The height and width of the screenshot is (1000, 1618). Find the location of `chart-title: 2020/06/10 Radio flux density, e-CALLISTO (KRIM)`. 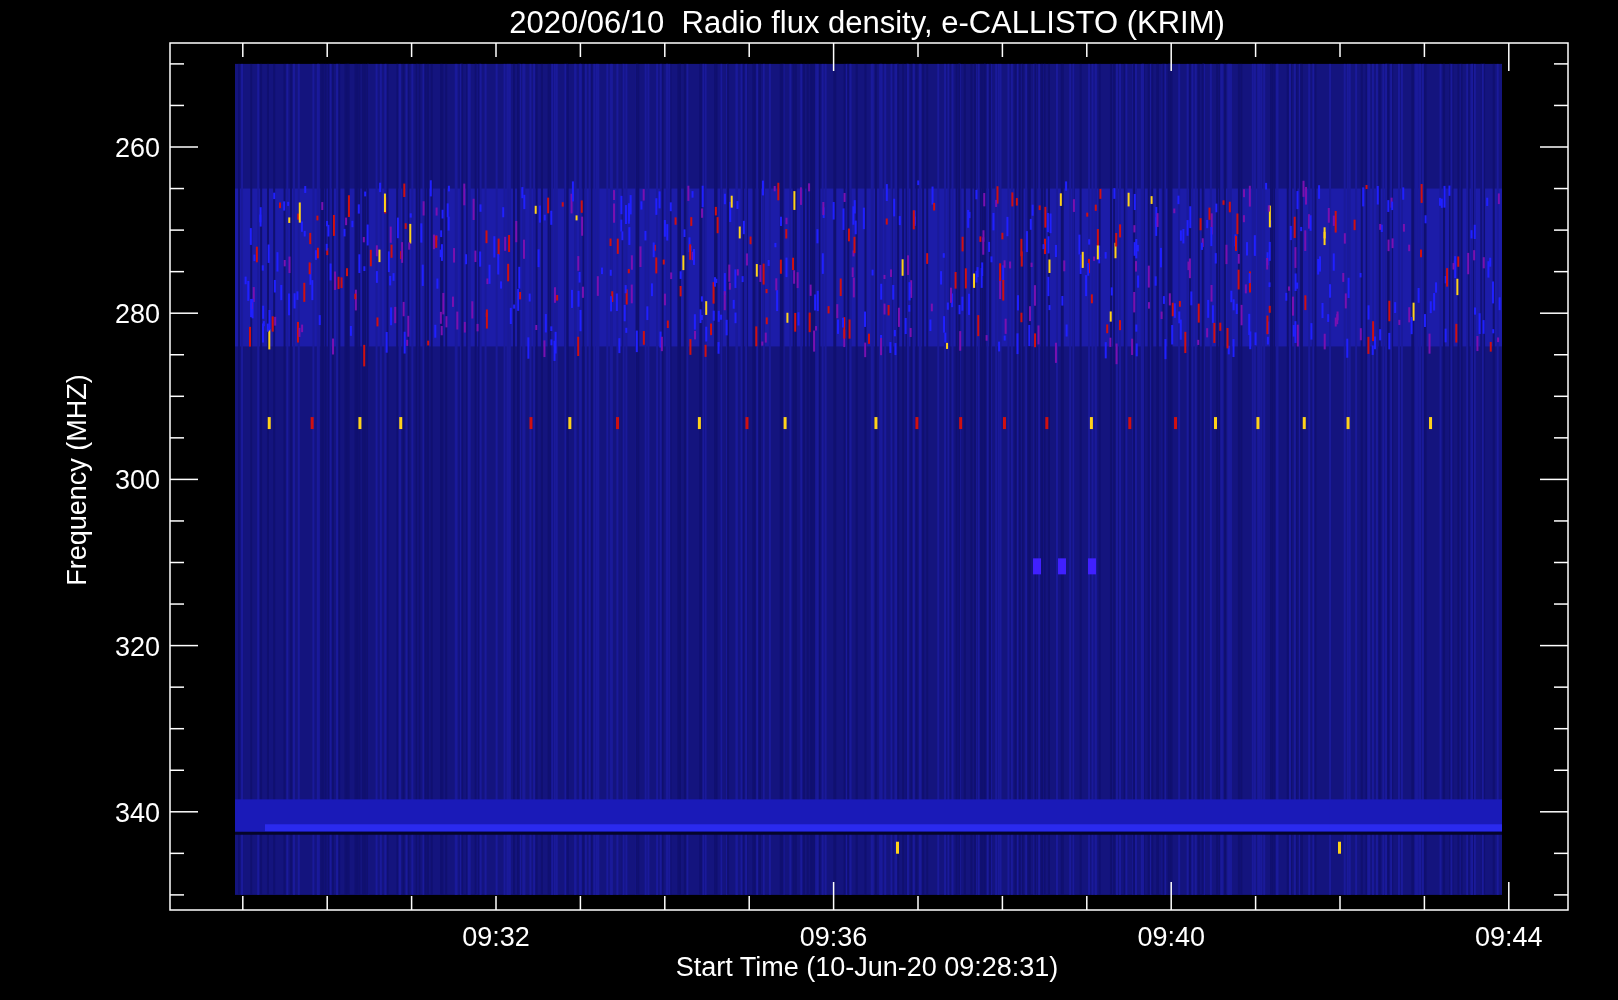

chart-title: 2020/06/10 Radio flux density, e-CALLISTO (KRIM) is located at coordinates (867, 22).